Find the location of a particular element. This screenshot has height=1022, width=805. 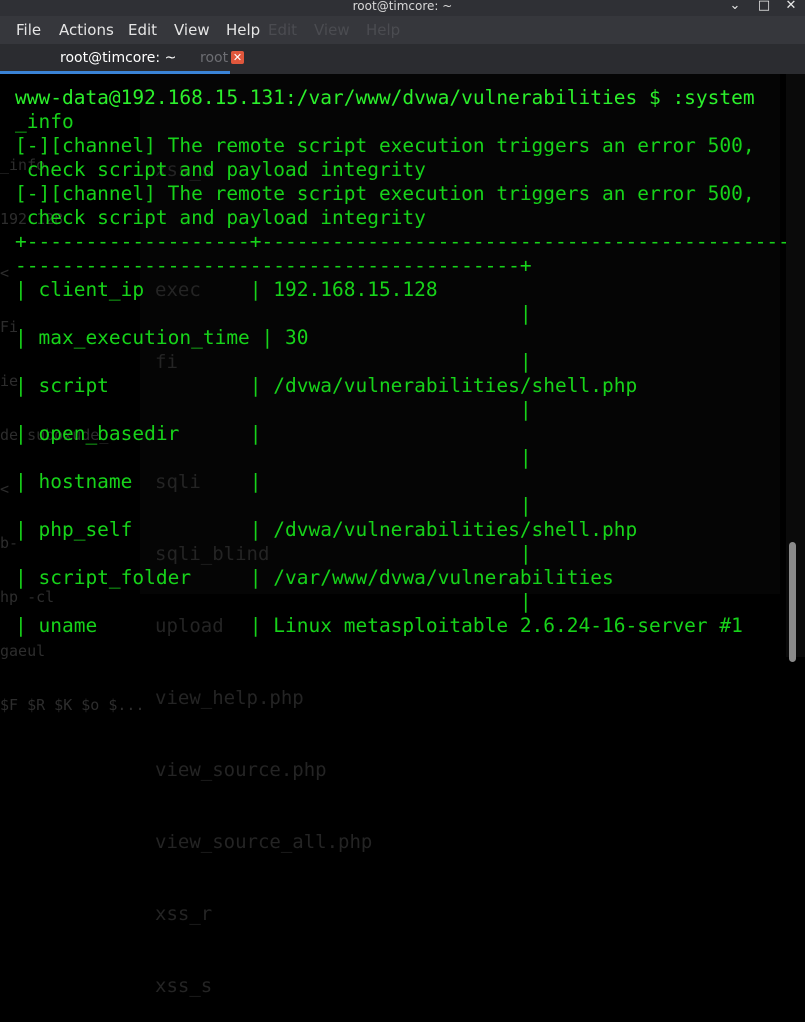

menu-file: File is located at coordinates (28, 30).